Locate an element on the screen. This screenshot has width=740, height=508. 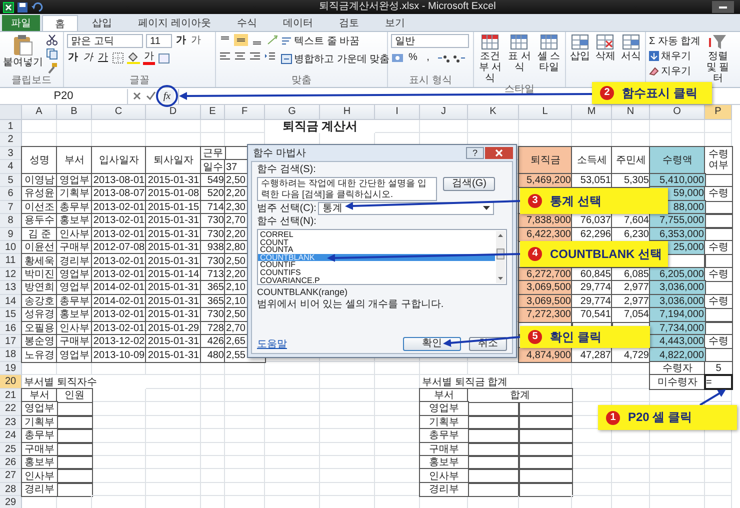
align-middle-icon is located at coordinates (241, 40).